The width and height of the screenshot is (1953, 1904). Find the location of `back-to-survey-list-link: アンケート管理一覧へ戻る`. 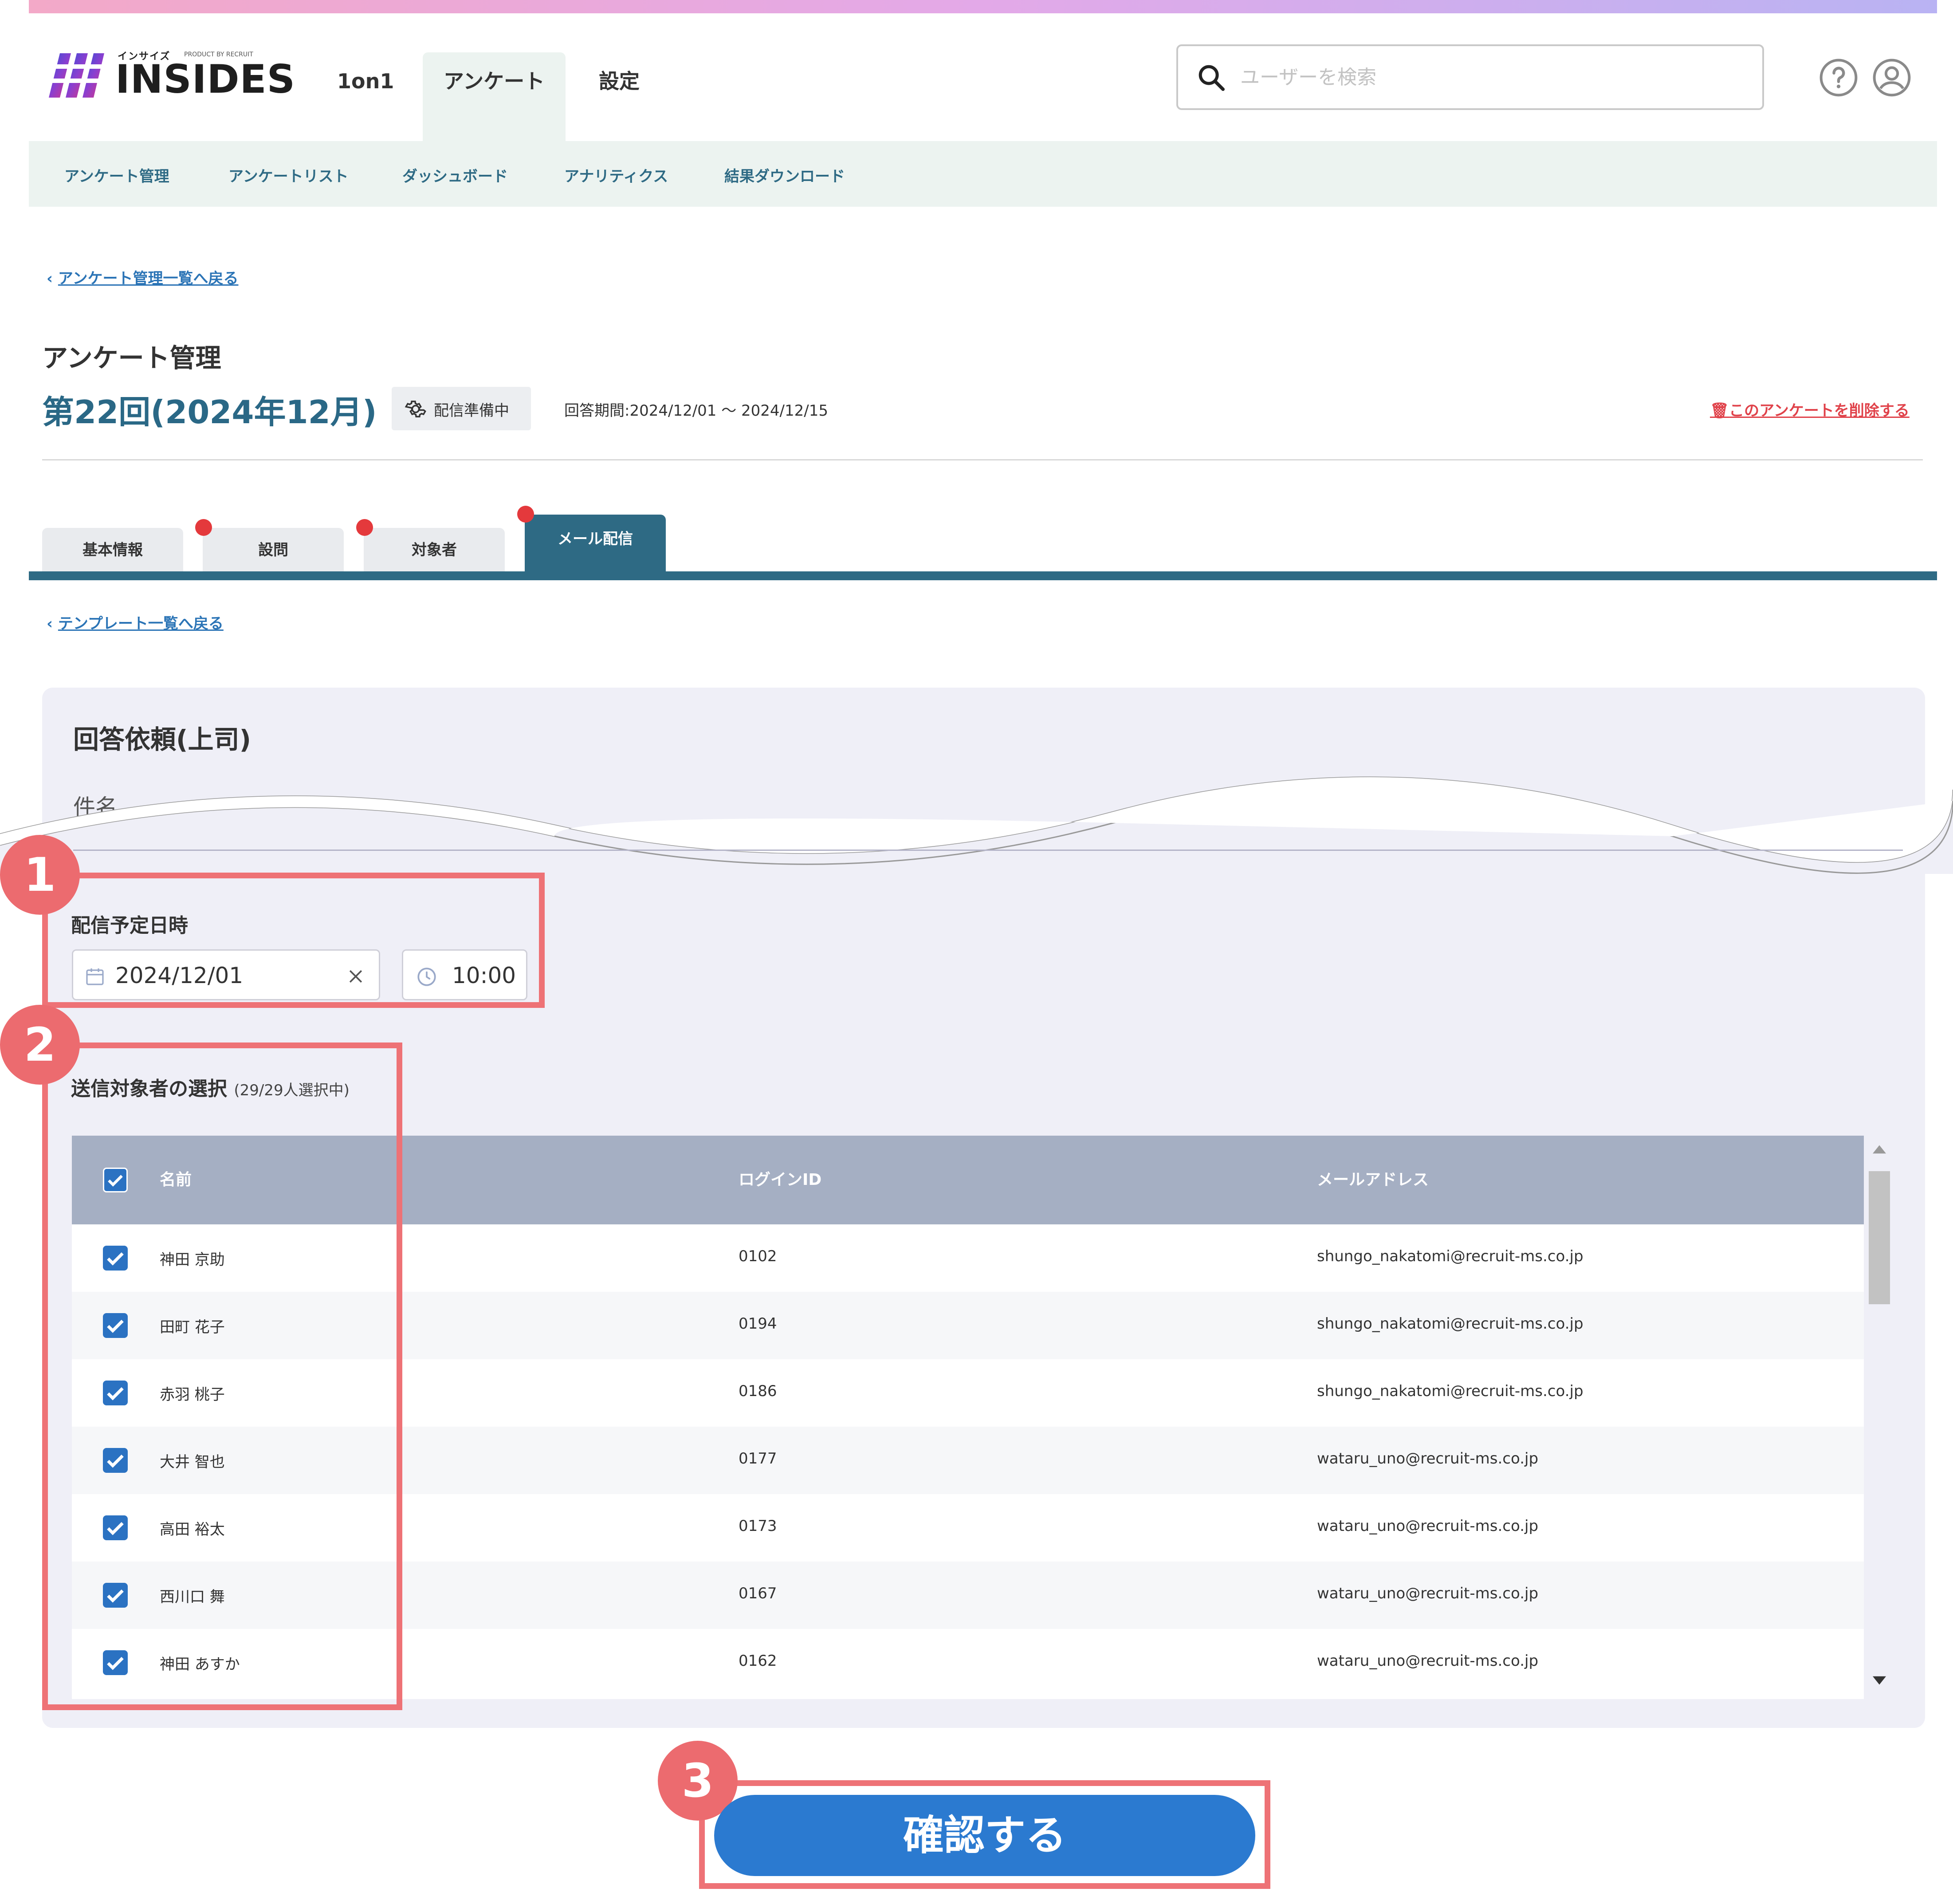

back-to-survey-list-link: アンケート管理一覧へ戻る is located at coordinates (148, 278).